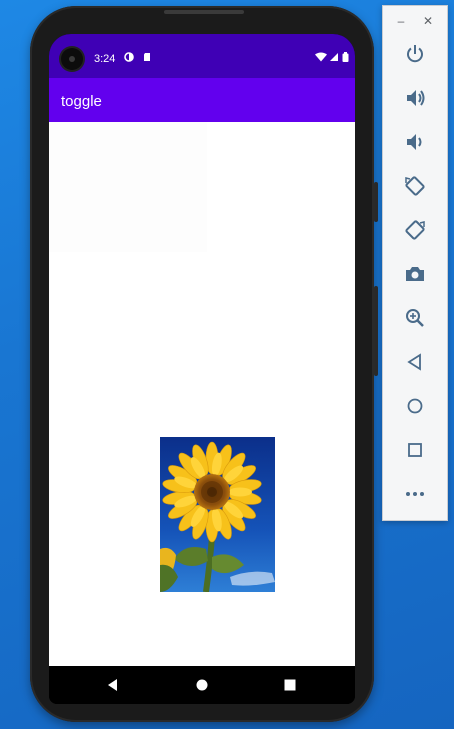  I want to click on back-icon, so click(414, 362).